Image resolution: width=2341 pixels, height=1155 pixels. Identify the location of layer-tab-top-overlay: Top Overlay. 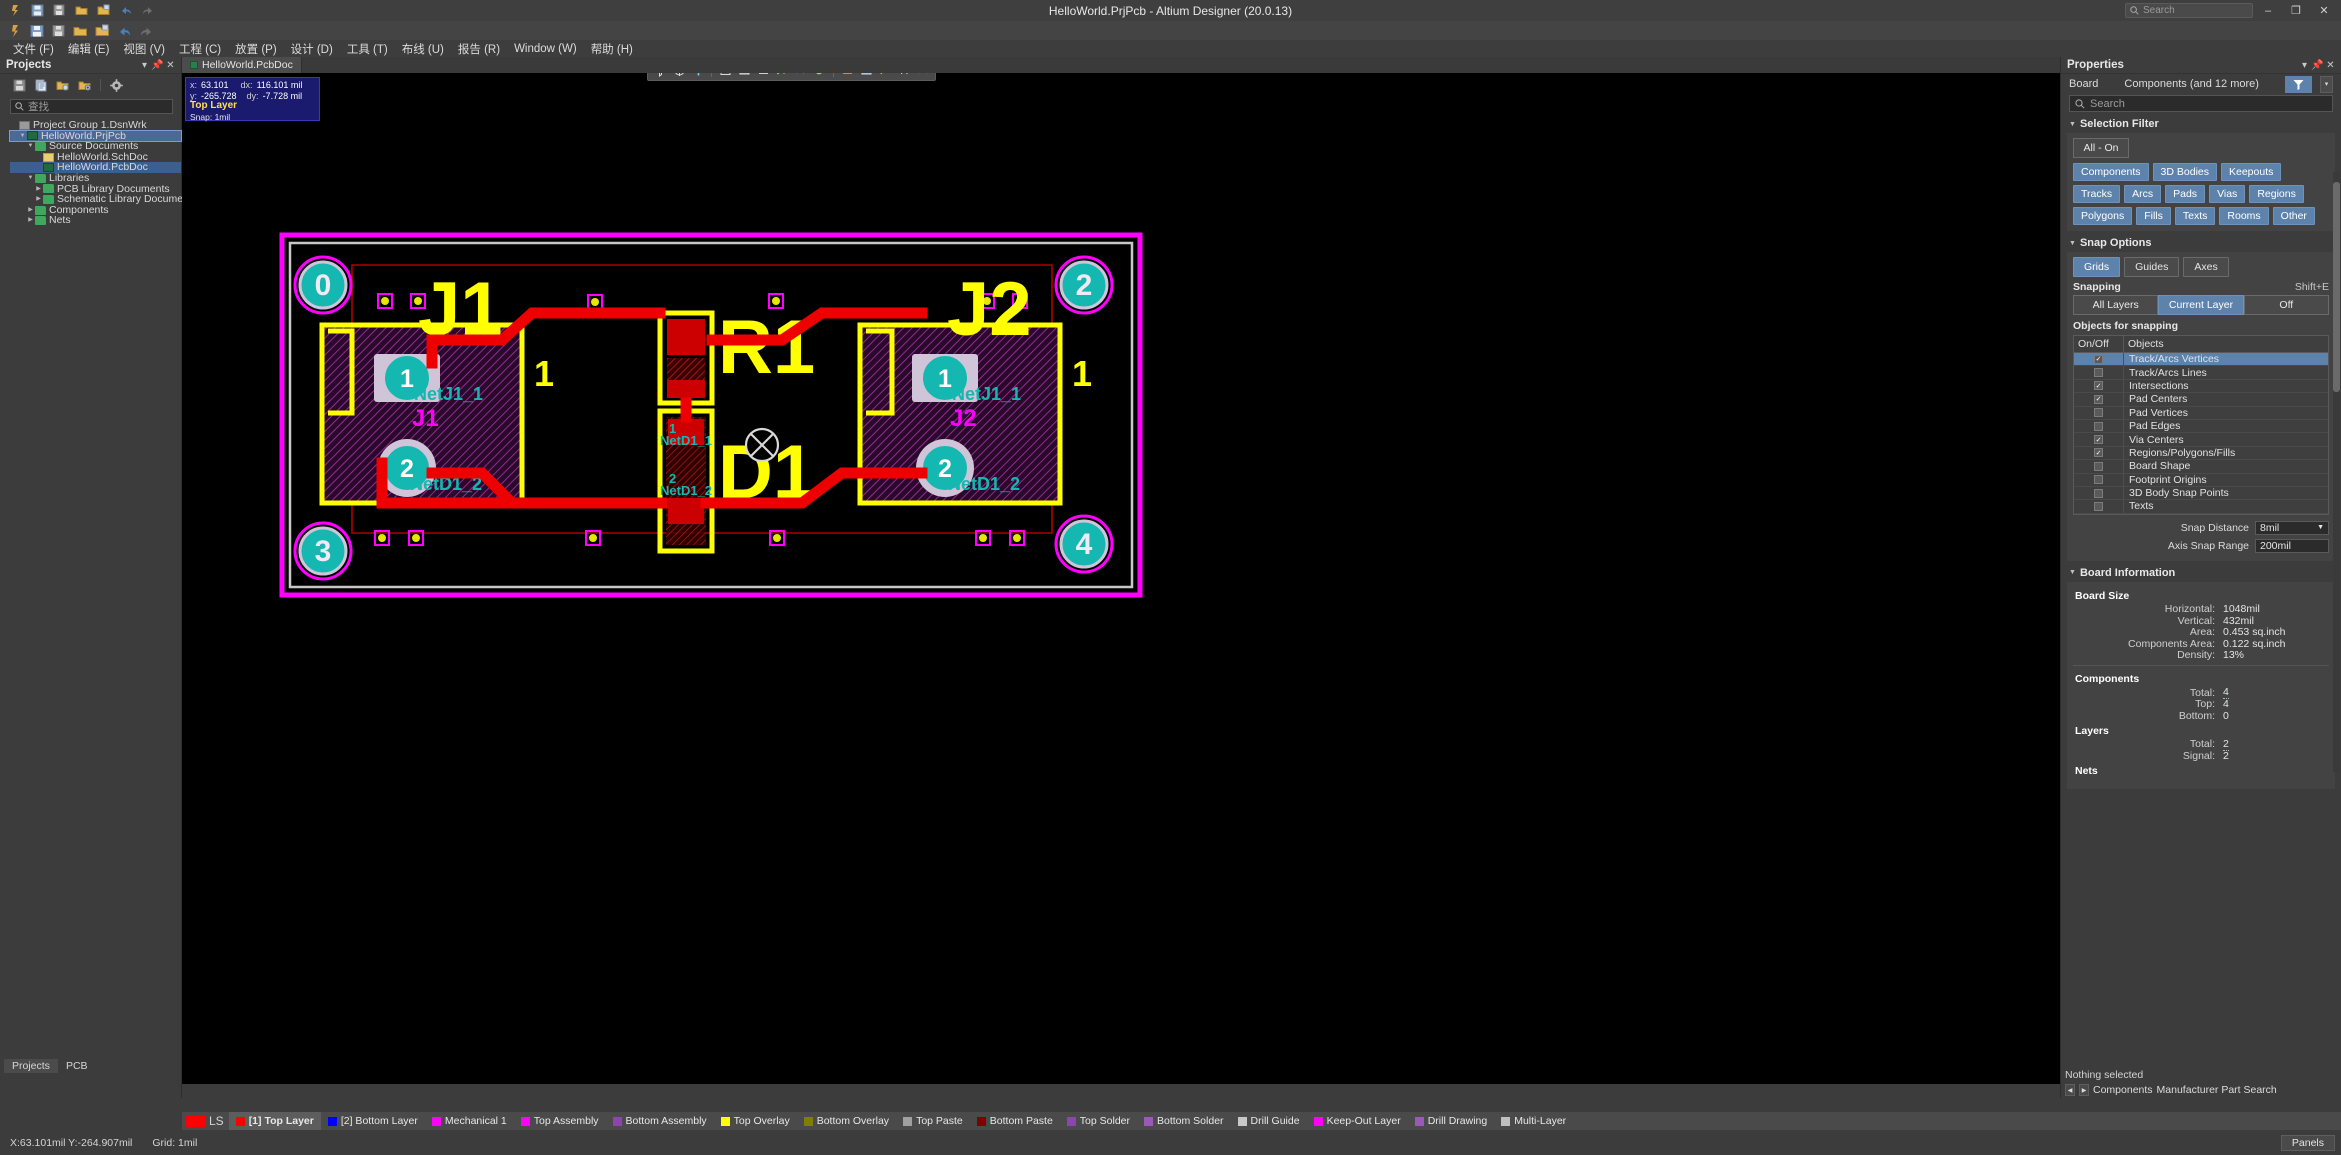
(755, 1121).